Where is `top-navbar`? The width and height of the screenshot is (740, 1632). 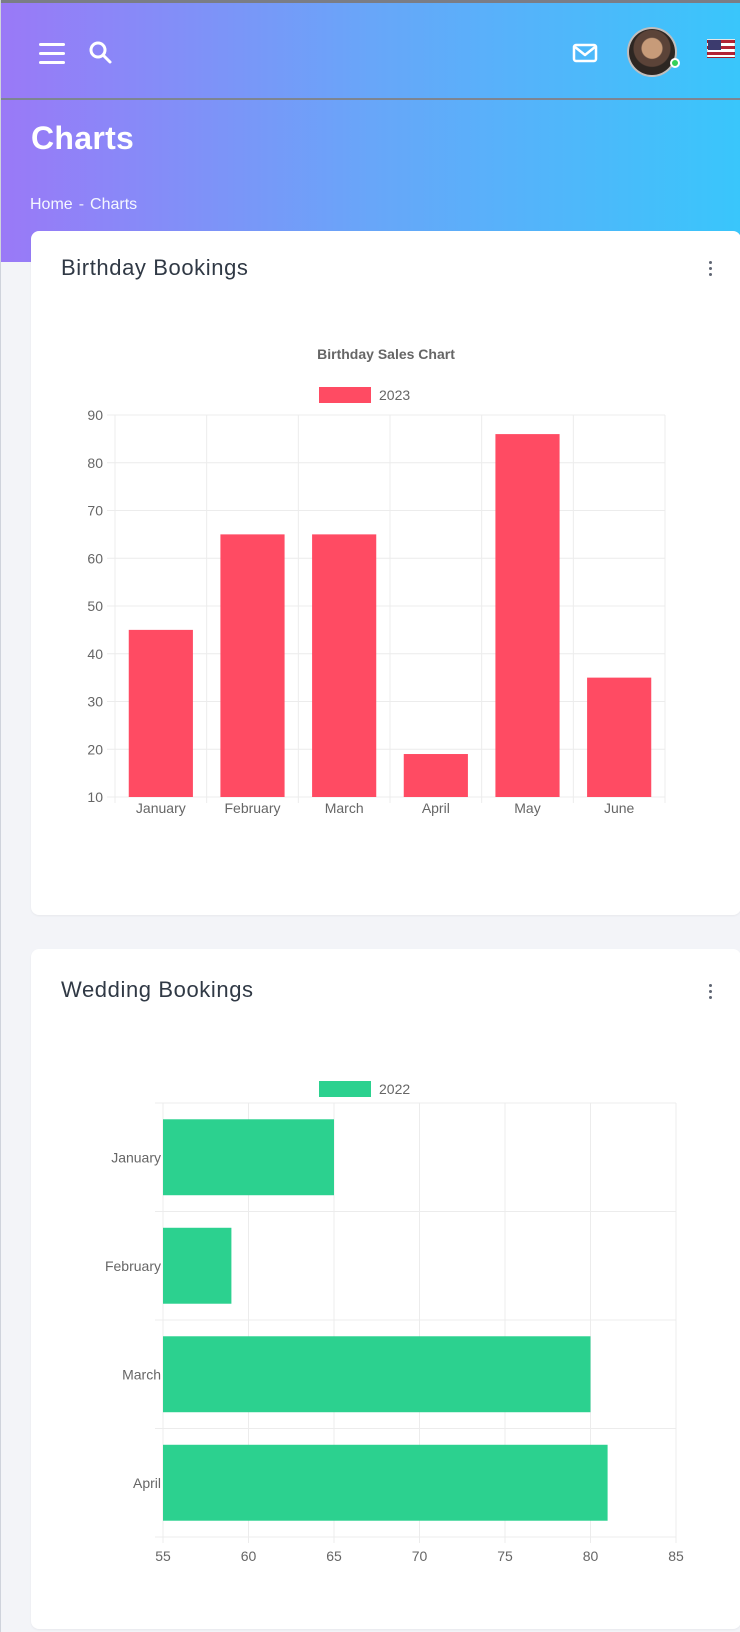 top-navbar is located at coordinates (370, 50).